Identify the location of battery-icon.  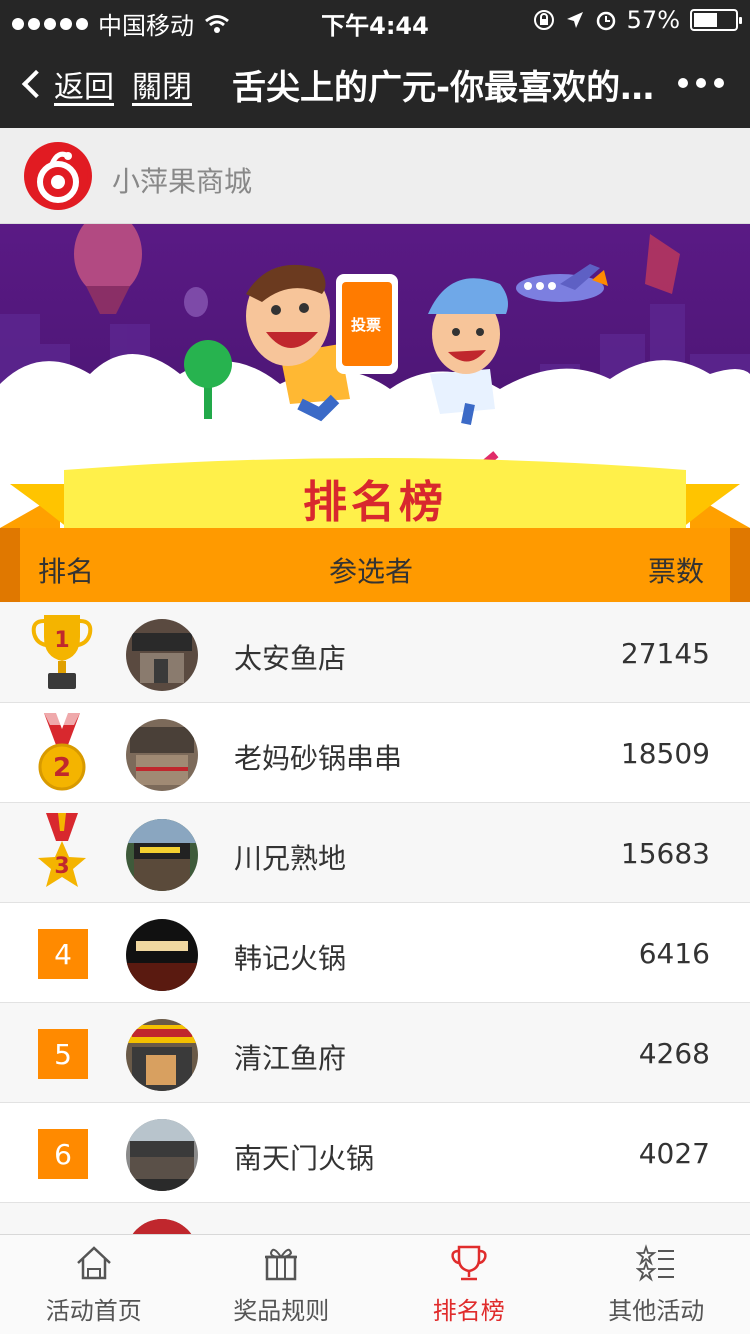
(716, 20).